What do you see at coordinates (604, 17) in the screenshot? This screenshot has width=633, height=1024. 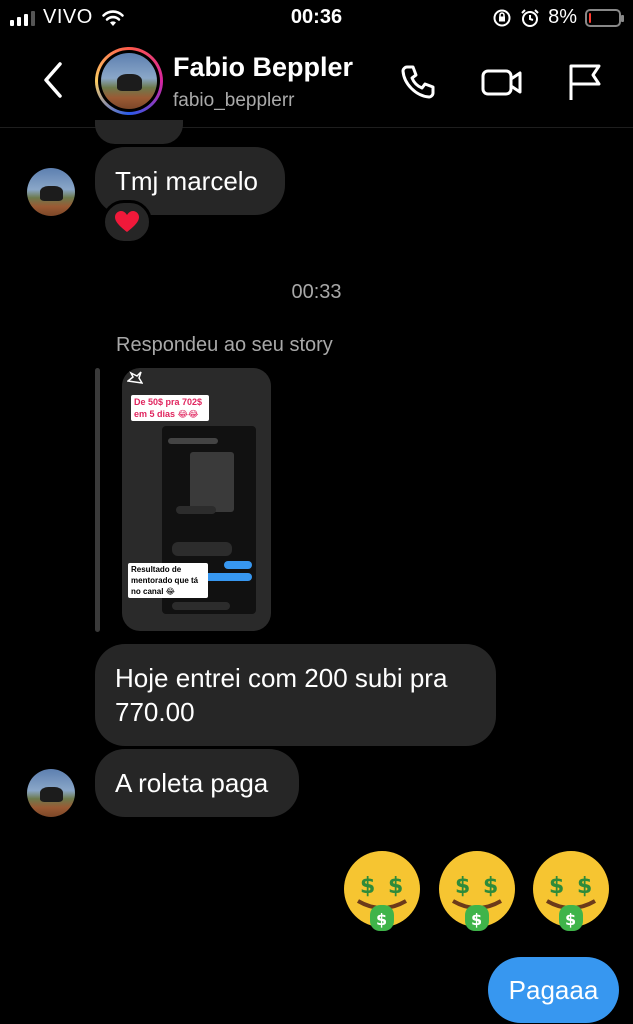 I see `battery-icon` at bounding box center [604, 17].